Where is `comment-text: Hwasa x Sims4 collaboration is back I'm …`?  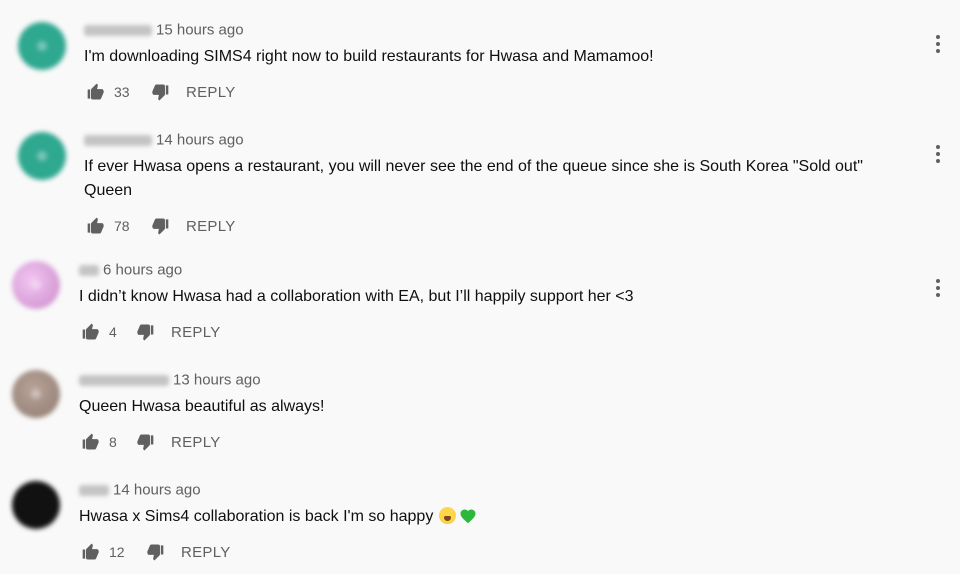 comment-text: Hwasa x Sims4 collaboration is back I'm … is located at coordinates (489, 518).